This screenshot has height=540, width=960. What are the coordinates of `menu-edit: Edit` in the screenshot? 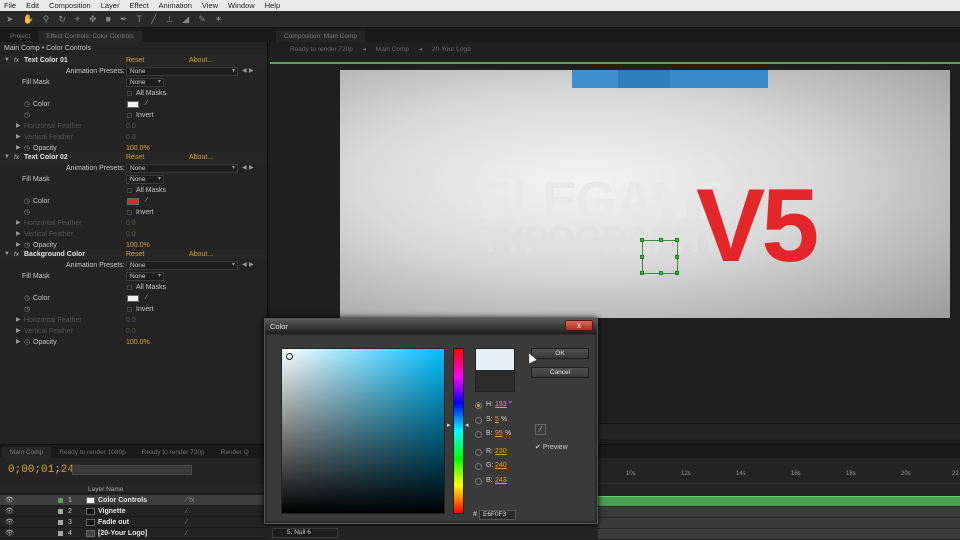 It's located at (32, 5).